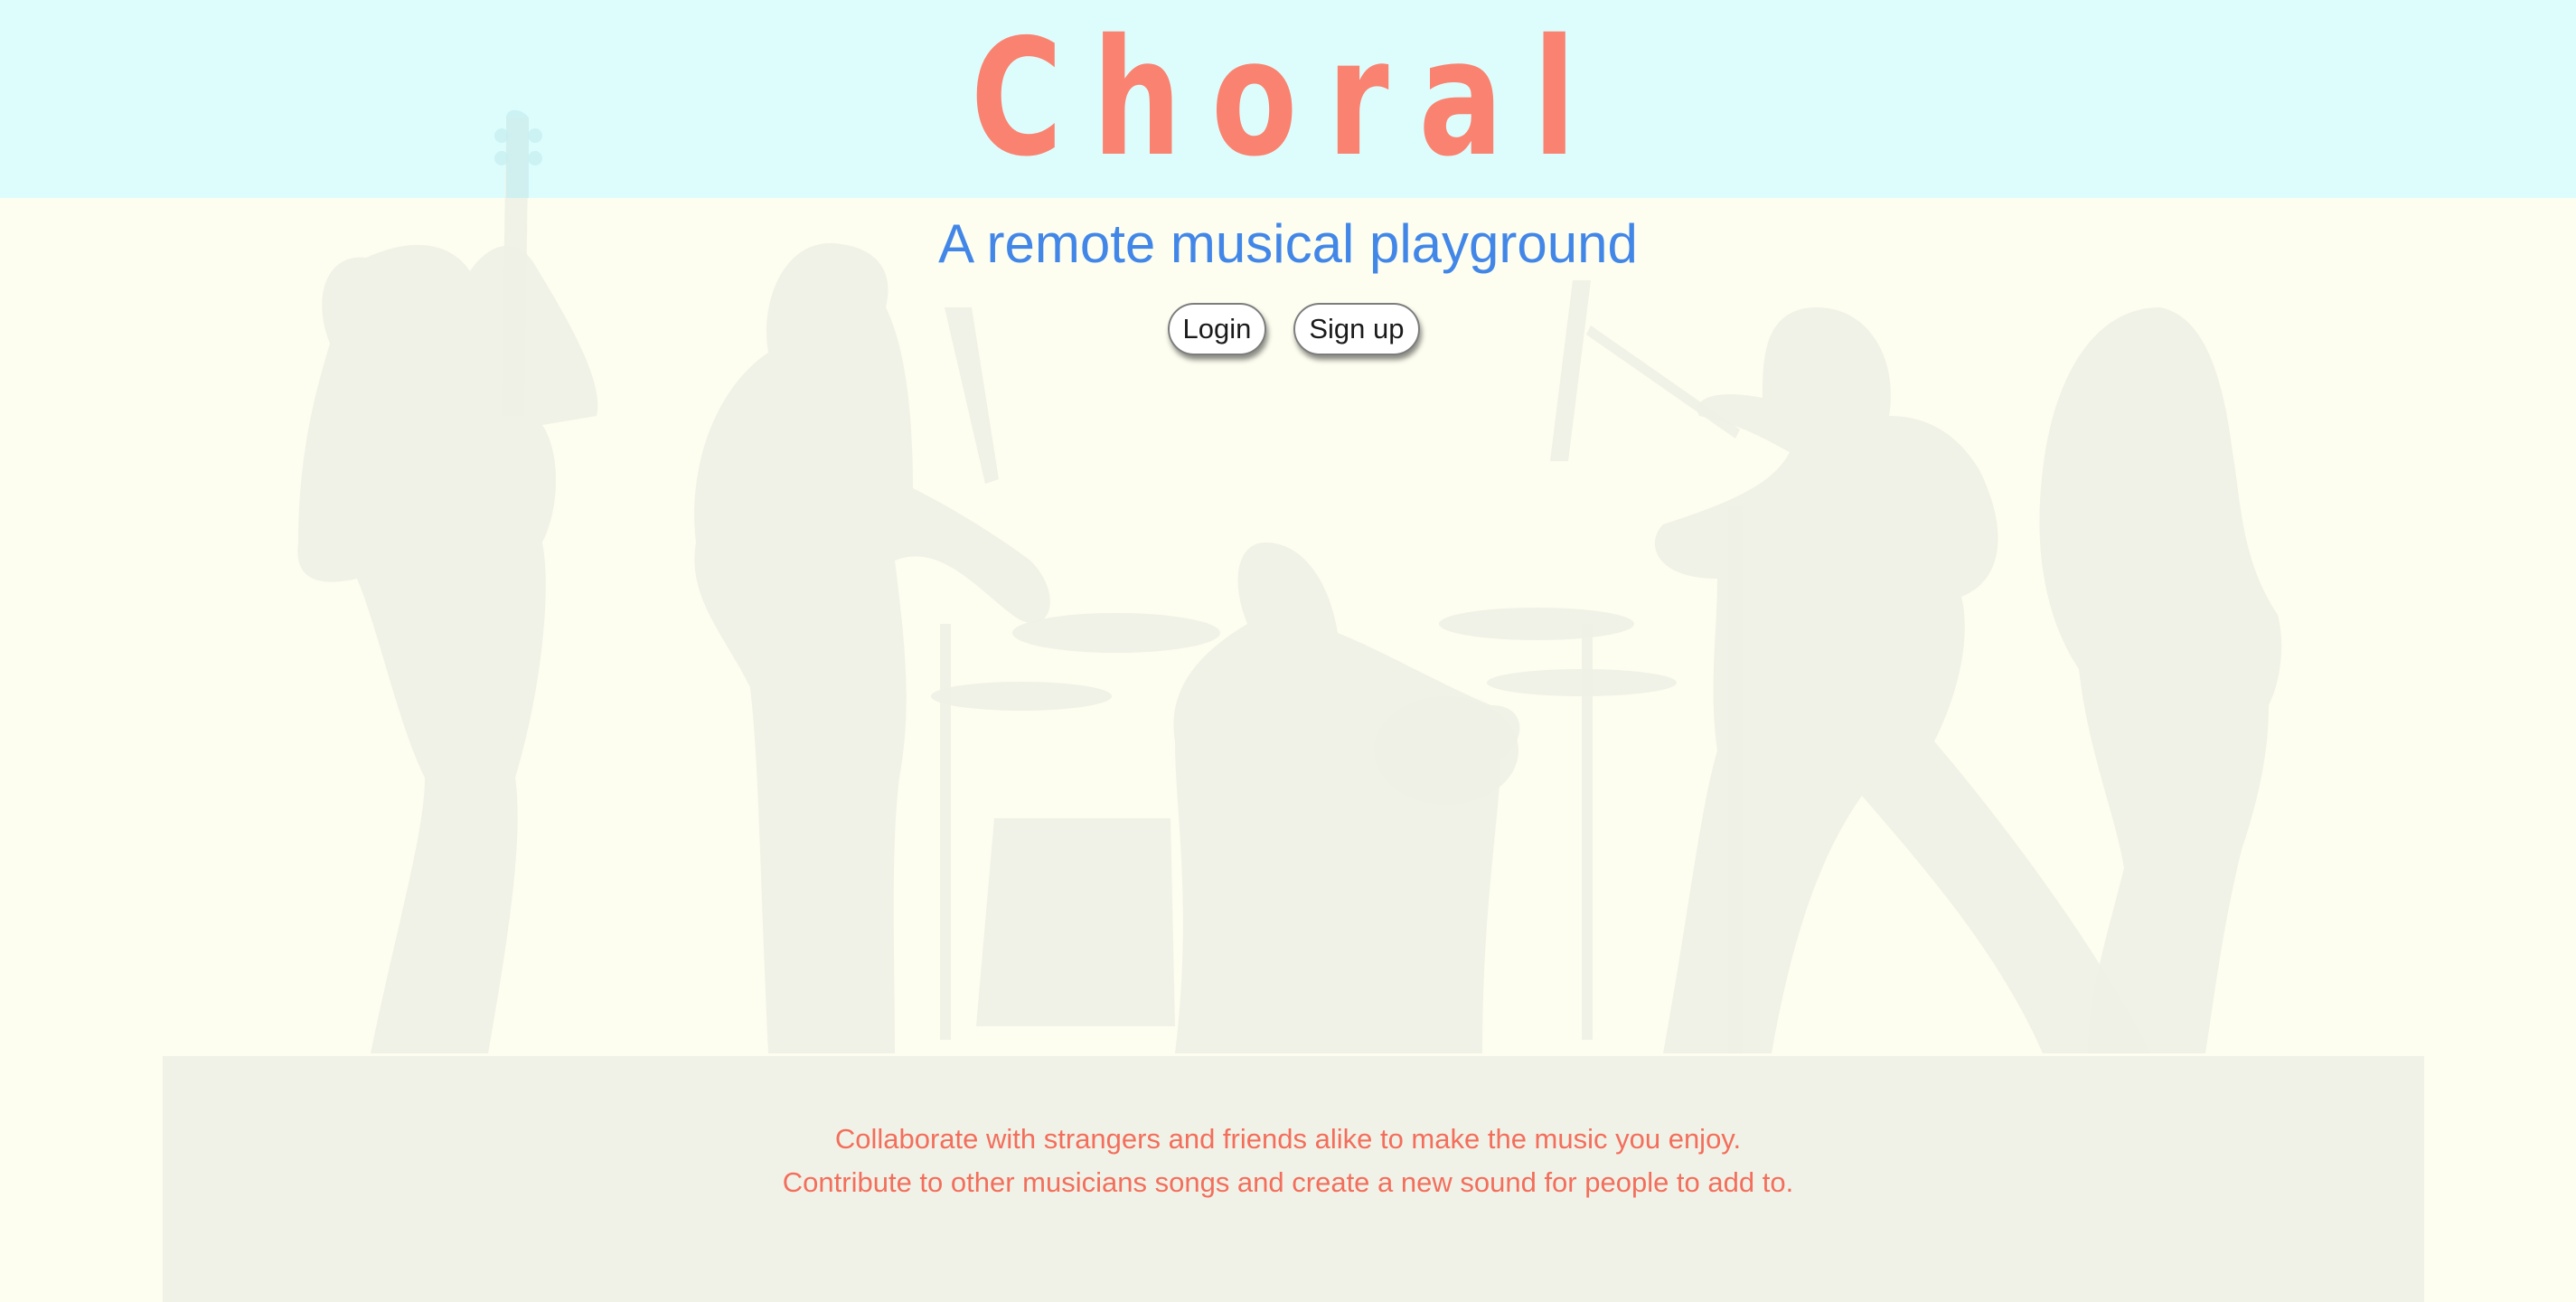 This screenshot has height=1302, width=2576. I want to click on login-button: Login, so click(1217, 329).